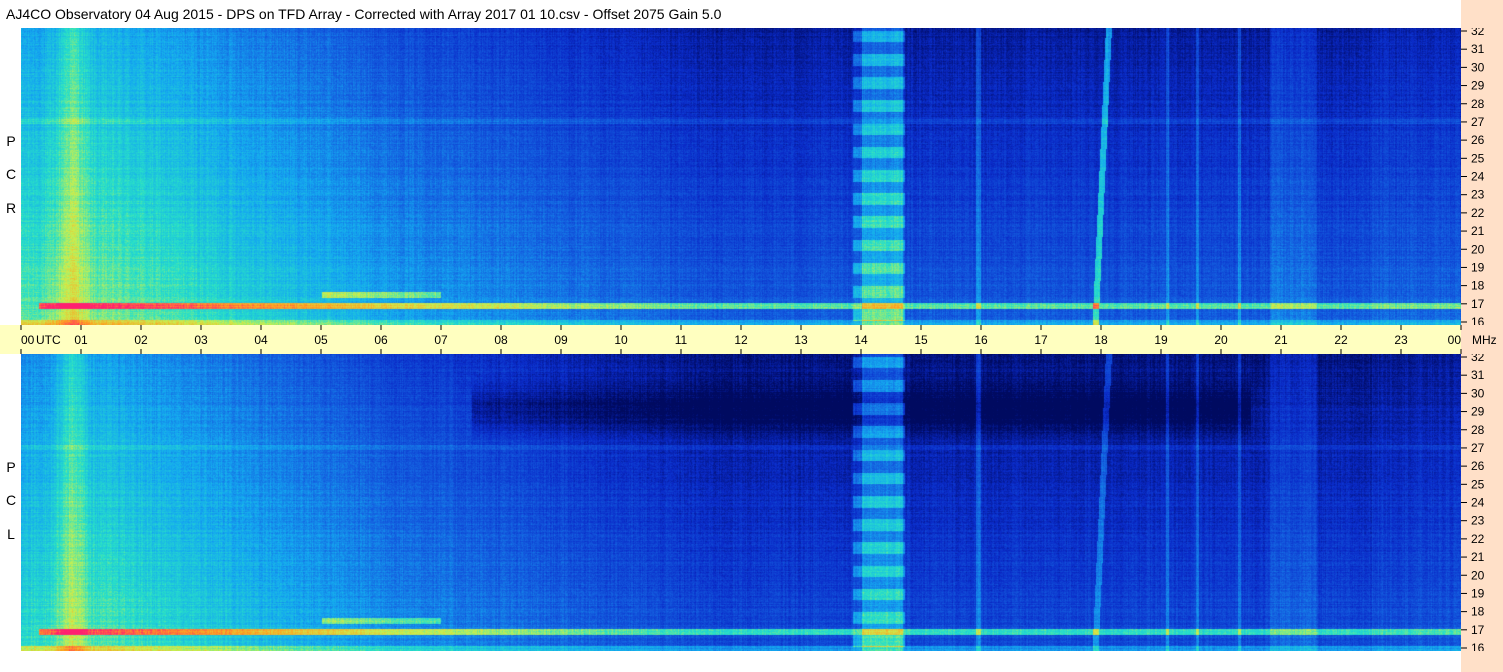 This screenshot has width=1503, height=672. What do you see at coordinates (381, 340) in the screenshot?
I see `time-tick-label: 06` at bounding box center [381, 340].